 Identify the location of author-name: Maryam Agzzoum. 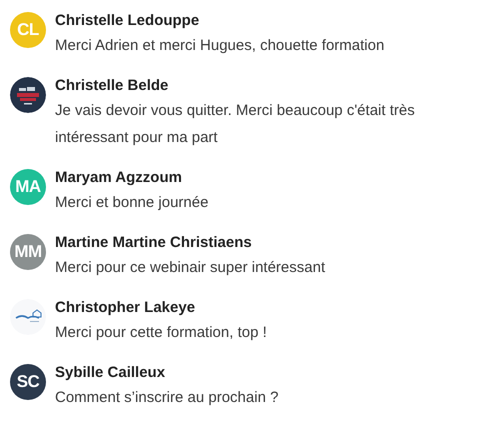
(119, 178).